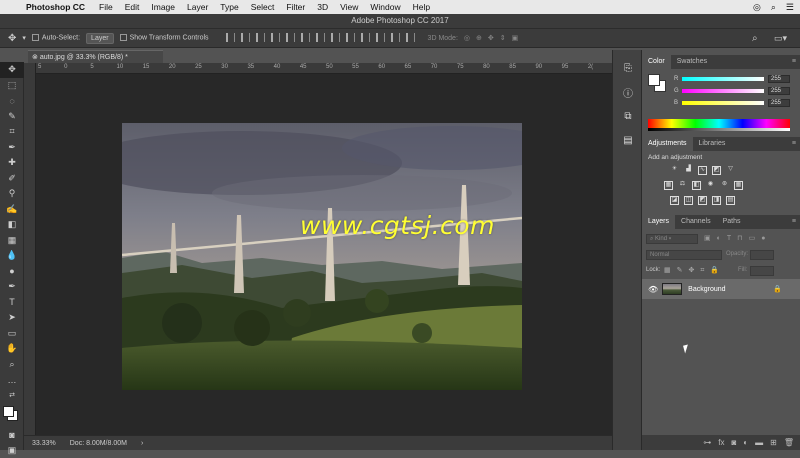 This screenshot has height=458, width=800. What do you see at coordinates (738, 185) in the screenshot?
I see `color-lookup-icon: ▦` at bounding box center [738, 185].